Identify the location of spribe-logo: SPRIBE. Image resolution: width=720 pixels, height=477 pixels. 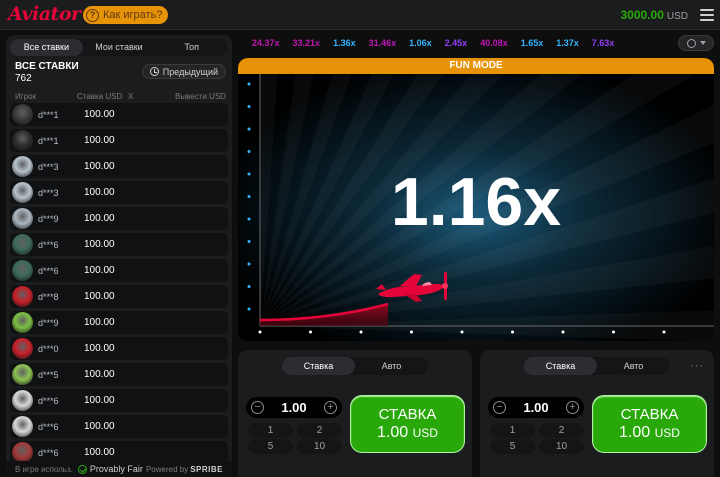
(206, 469).